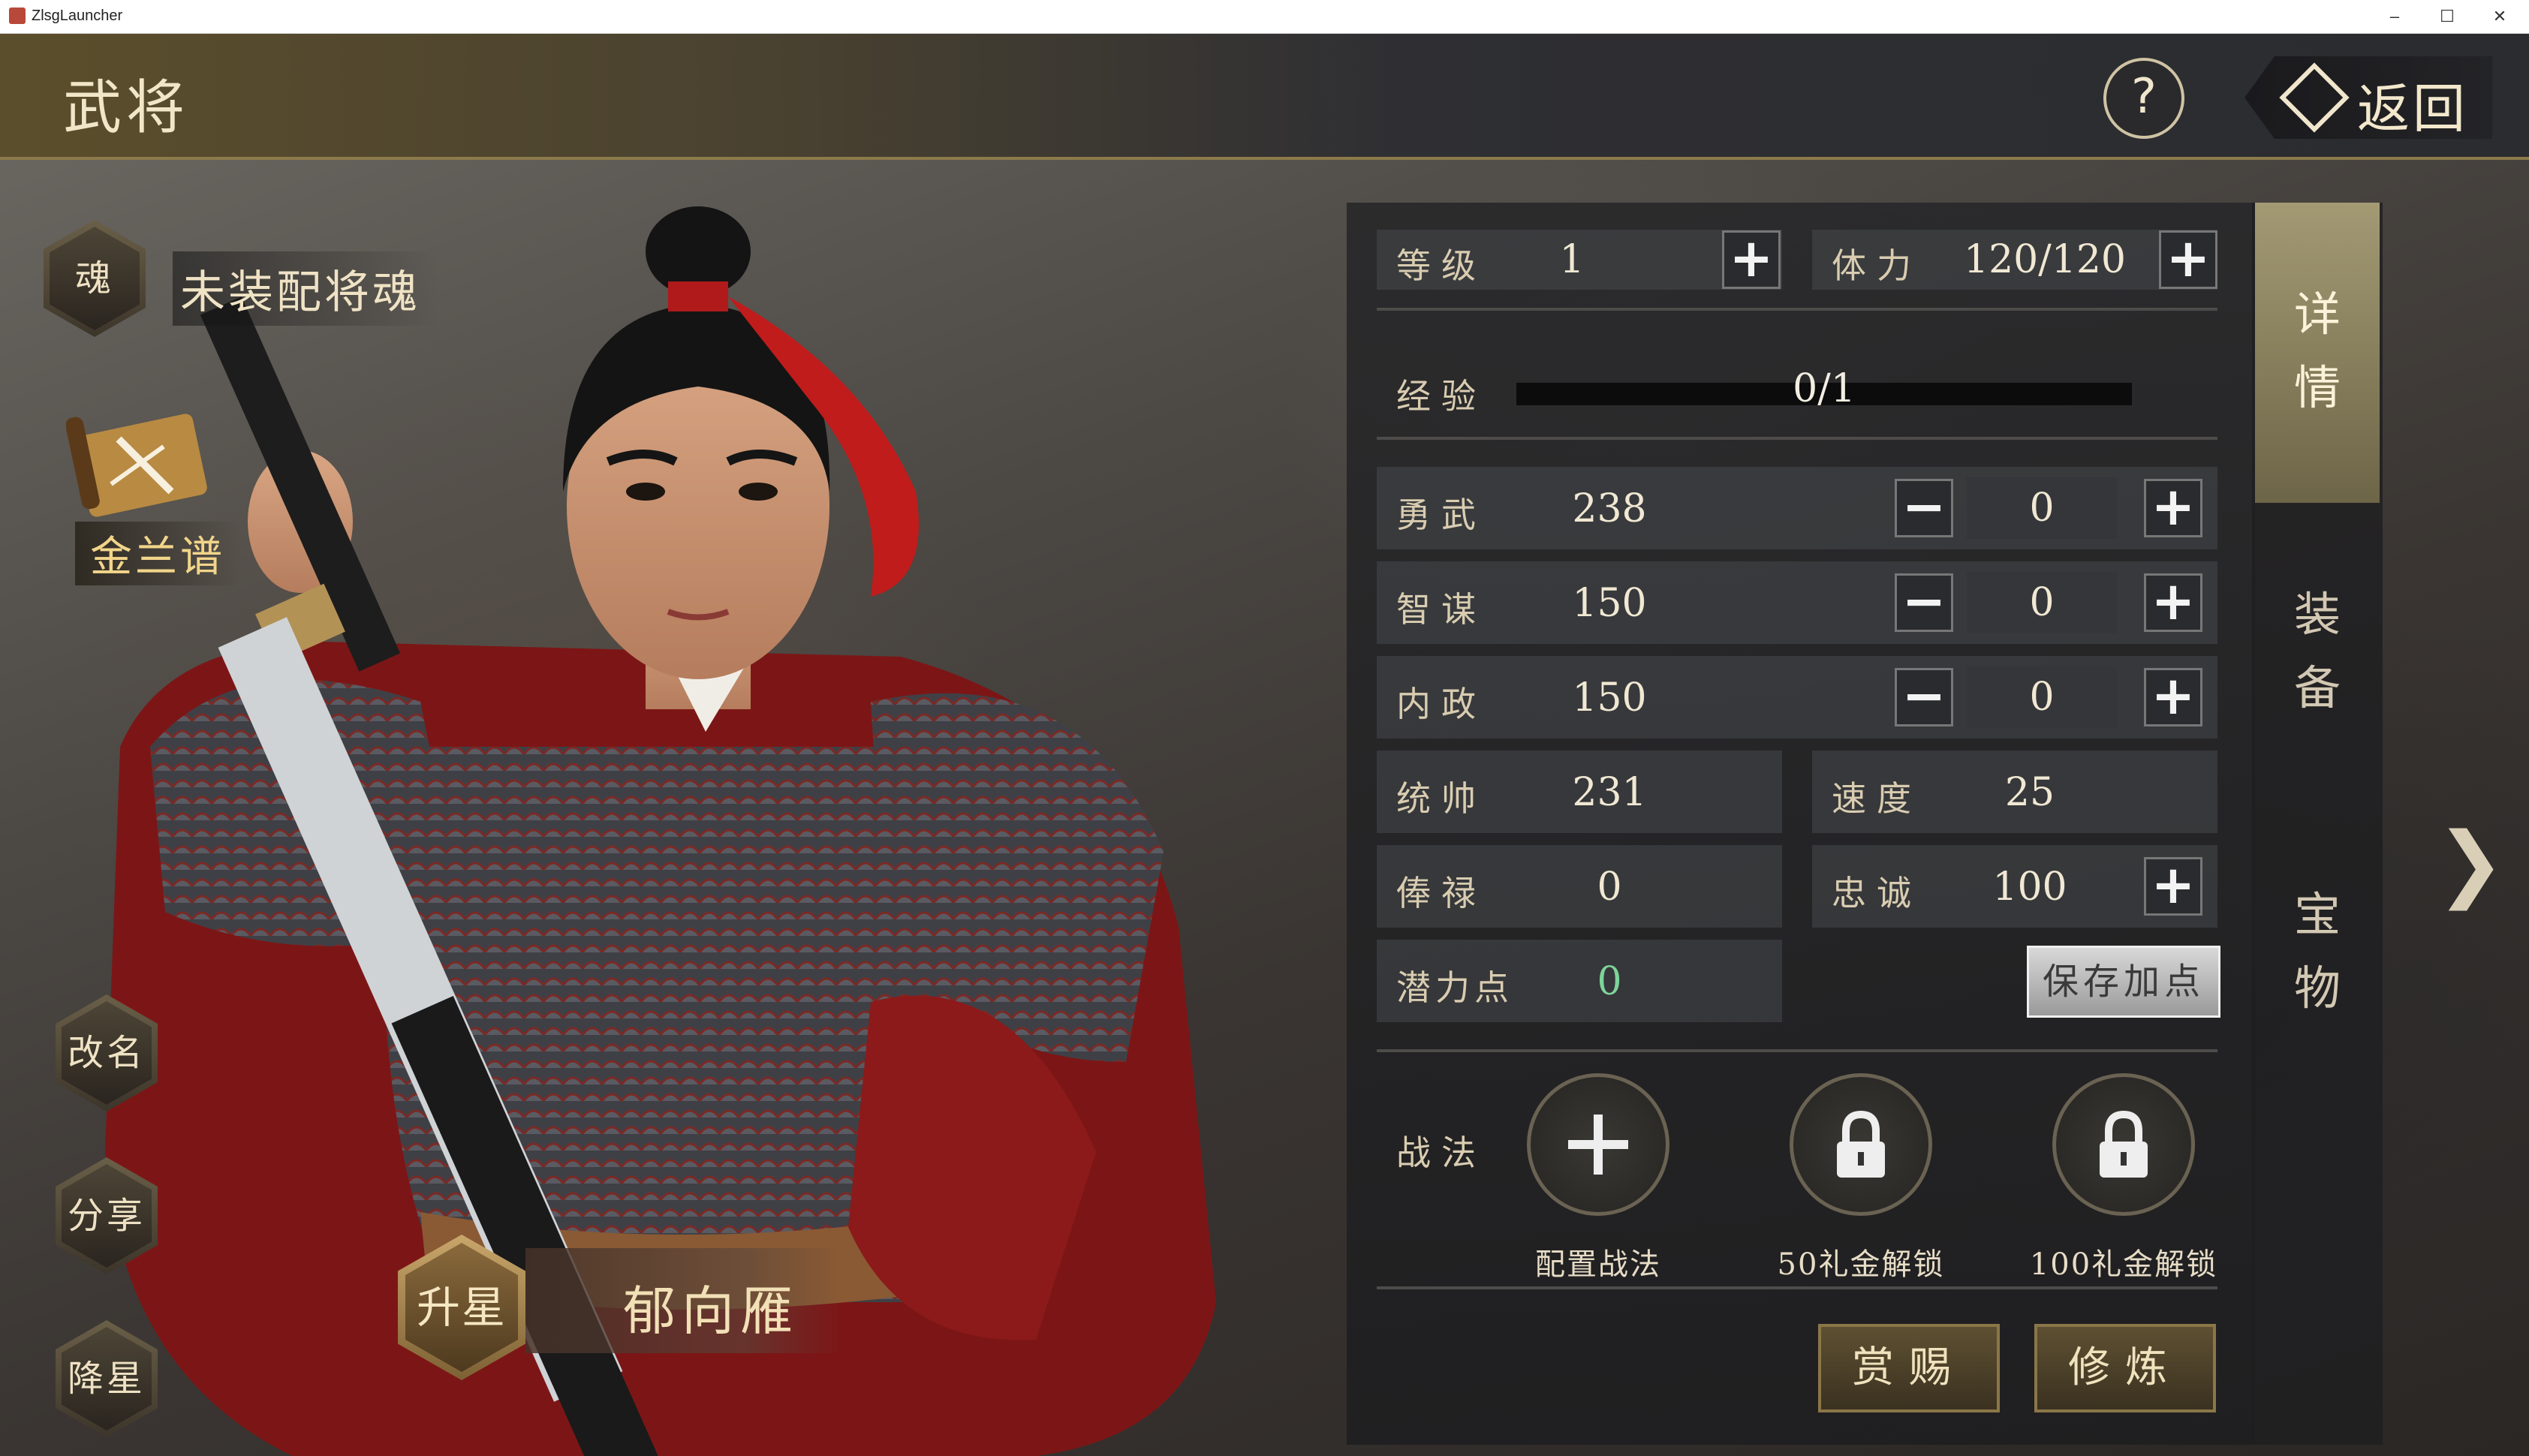 Image resolution: width=2529 pixels, height=1456 pixels. I want to click on window-title: ZlsgLauncher, so click(77, 16).